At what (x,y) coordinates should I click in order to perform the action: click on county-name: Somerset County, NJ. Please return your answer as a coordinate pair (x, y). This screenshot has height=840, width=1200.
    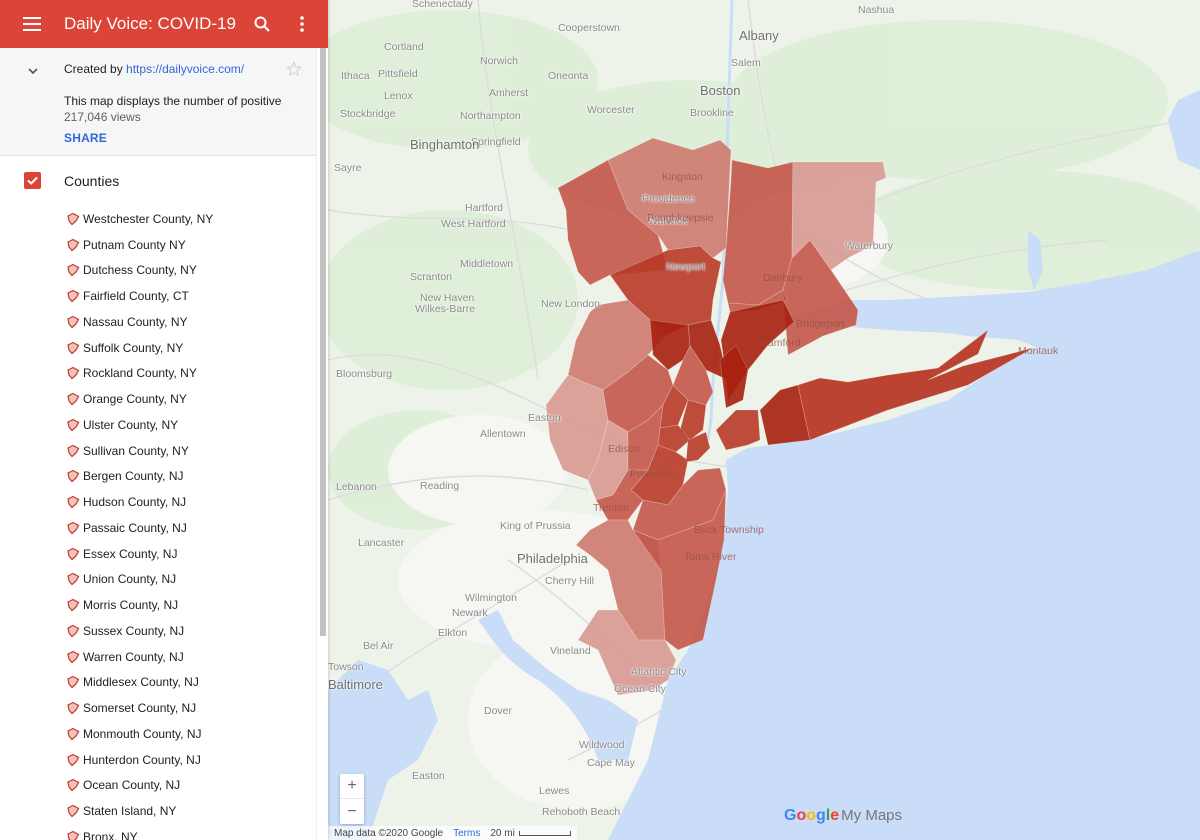
    Looking at the image, I should click on (140, 708).